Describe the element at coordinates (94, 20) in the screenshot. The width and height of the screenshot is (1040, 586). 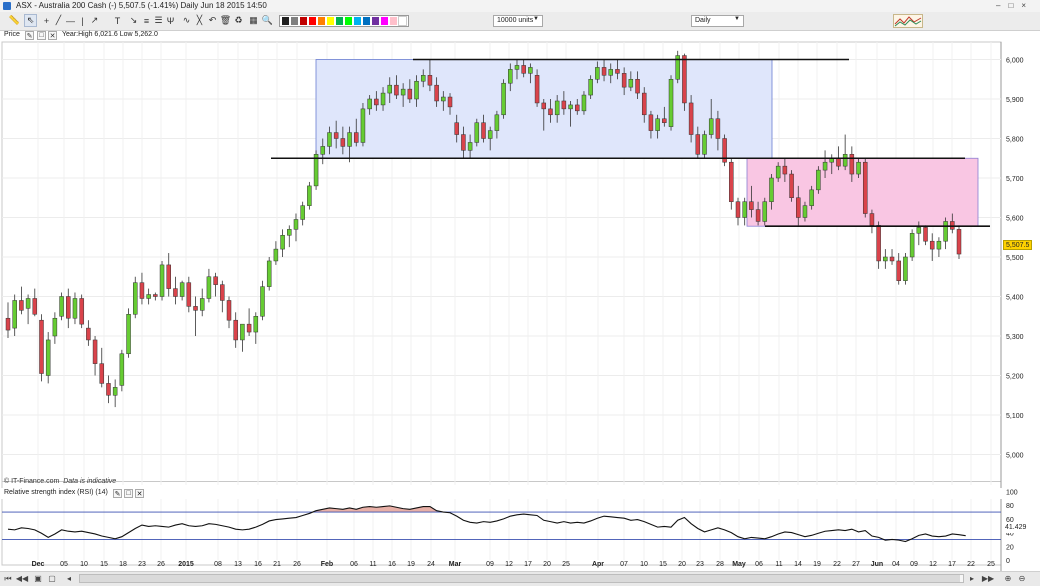
I see `trendline-icon: ↗` at that location.